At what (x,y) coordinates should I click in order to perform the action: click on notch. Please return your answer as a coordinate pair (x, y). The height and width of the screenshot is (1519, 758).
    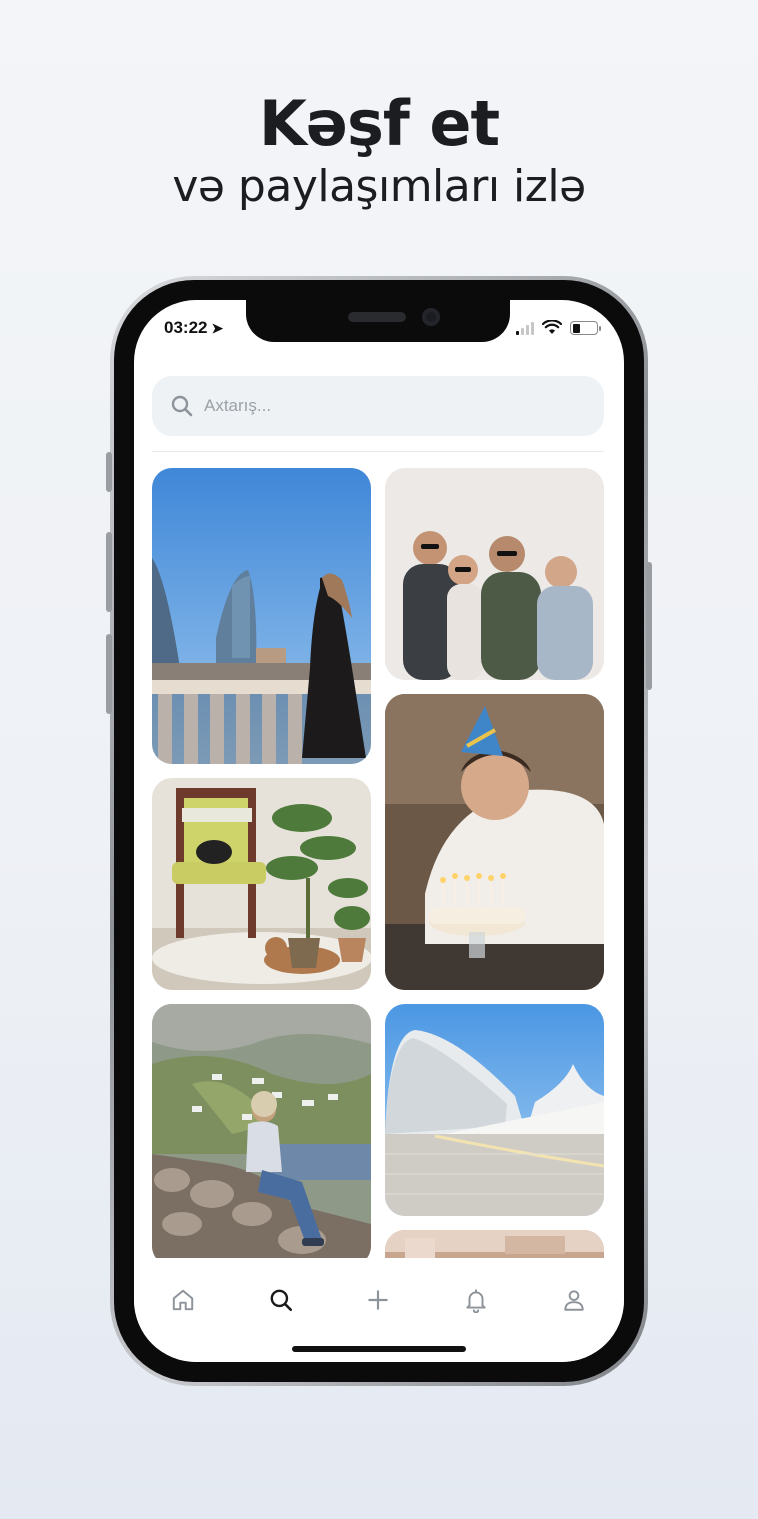
    Looking at the image, I should click on (378, 321).